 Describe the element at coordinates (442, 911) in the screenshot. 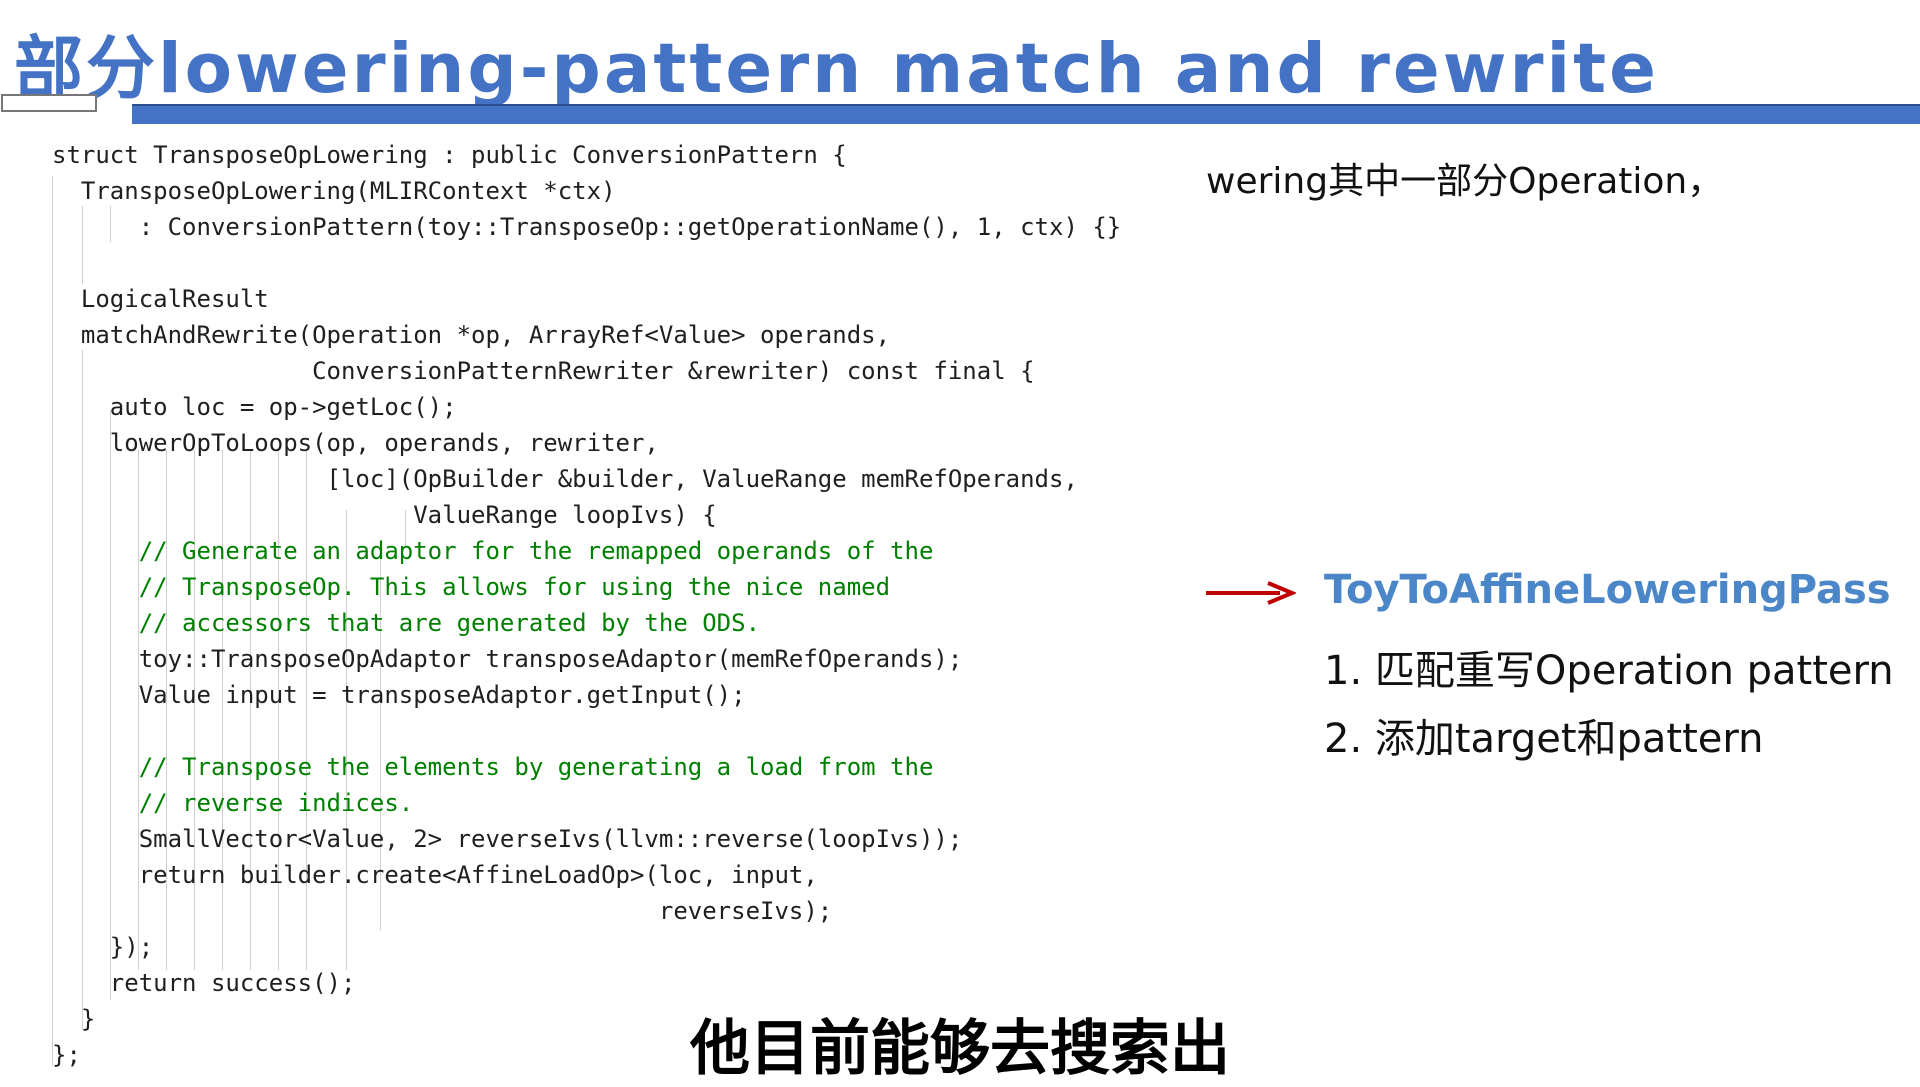

I see `code-line: reverseIvs);` at that location.